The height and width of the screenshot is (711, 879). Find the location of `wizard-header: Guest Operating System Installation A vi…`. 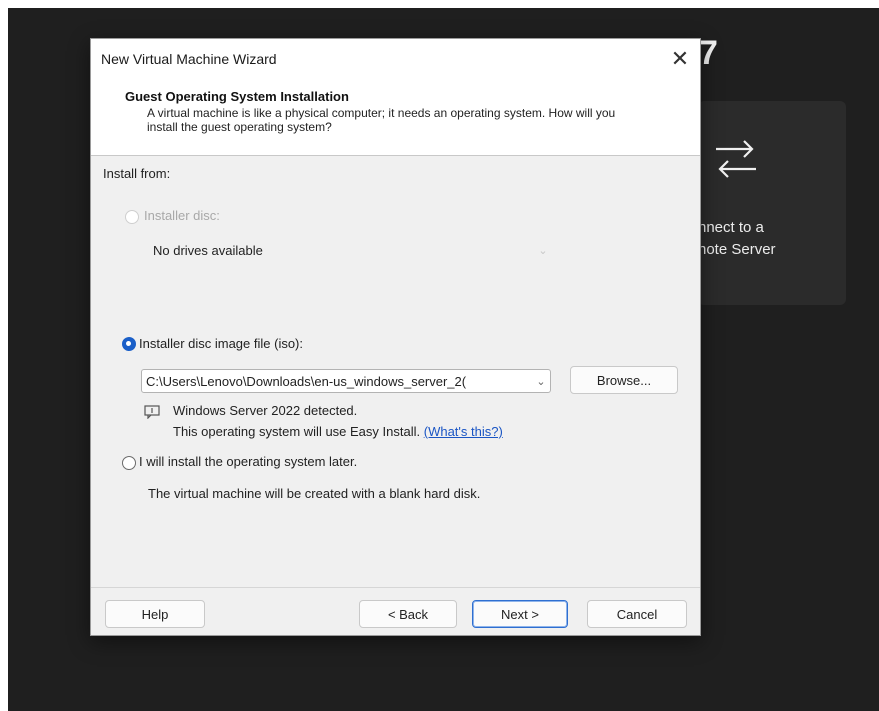

wizard-header: Guest Operating System Installation A vi… is located at coordinates (395, 117).